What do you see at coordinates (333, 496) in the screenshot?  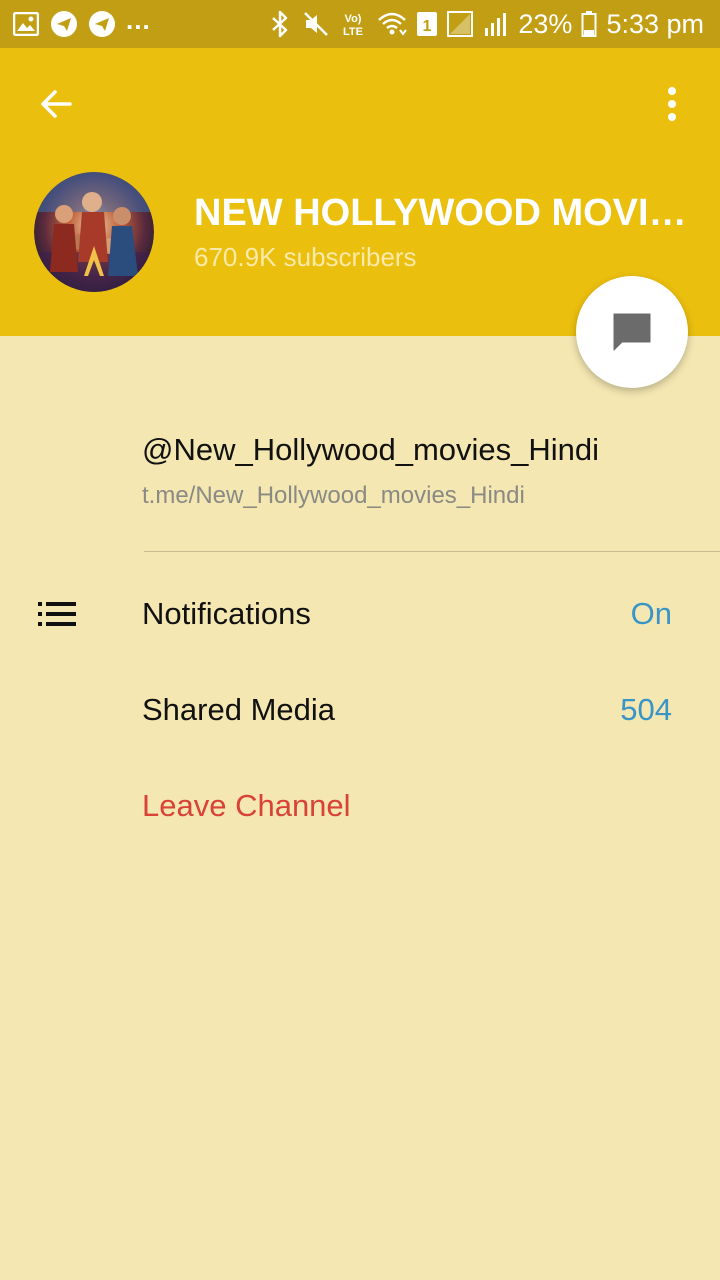 I see `channel-link: t.me/New_Hollywood_movies_Hindi` at bounding box center [333, 496].